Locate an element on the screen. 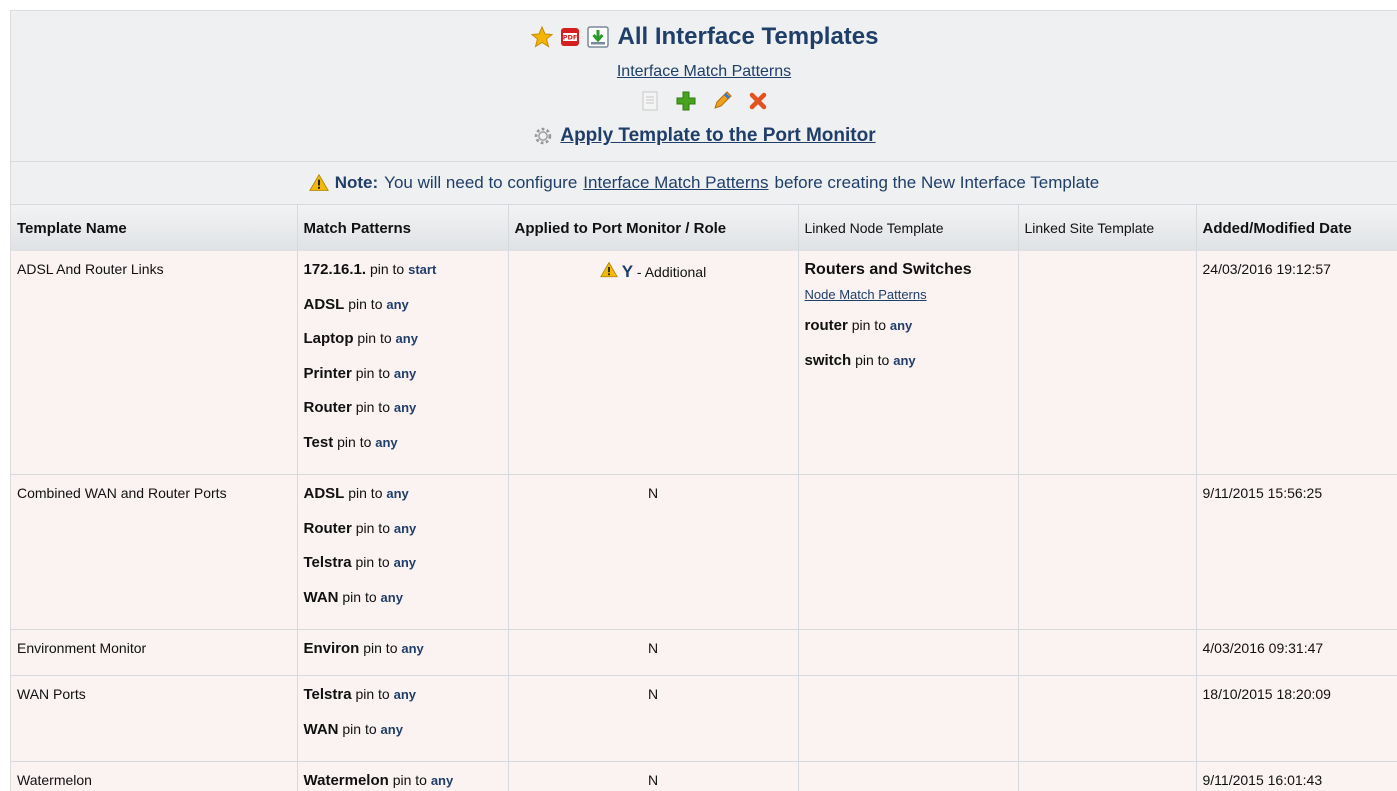 The image size is (1397, 791). pattern-item: 172.16.1. pin to start is located at coordinates (370, 269).